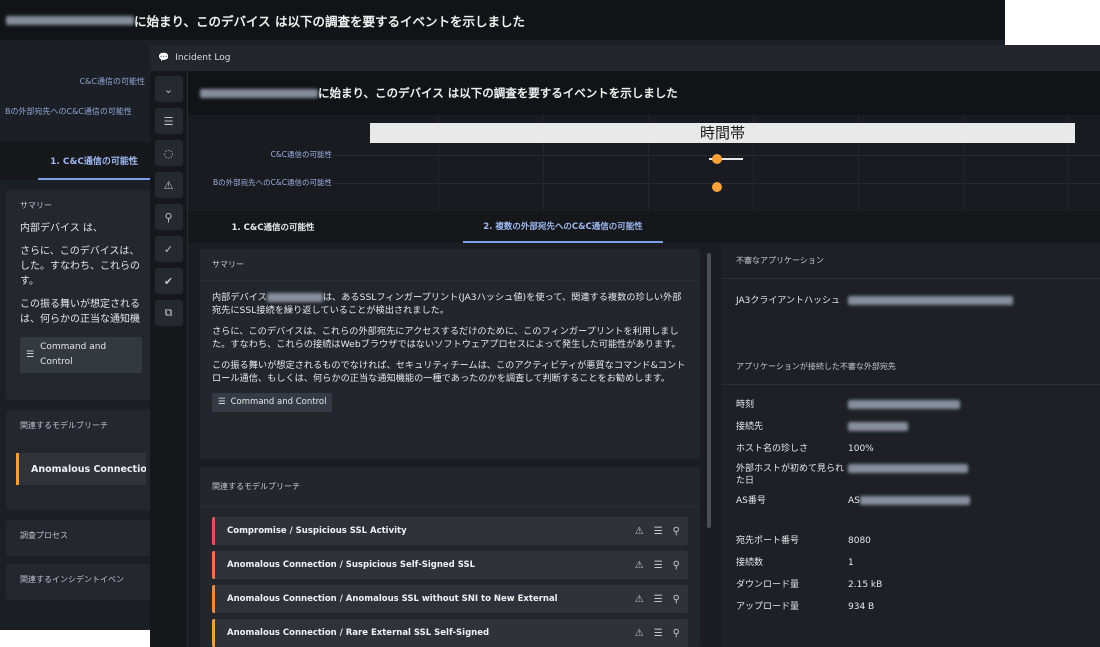  What do you see at coordinates (72, 579) in the screenshot?
I see `incident-title: 関連するインシデントイベン` at bounding box center [72, 579].